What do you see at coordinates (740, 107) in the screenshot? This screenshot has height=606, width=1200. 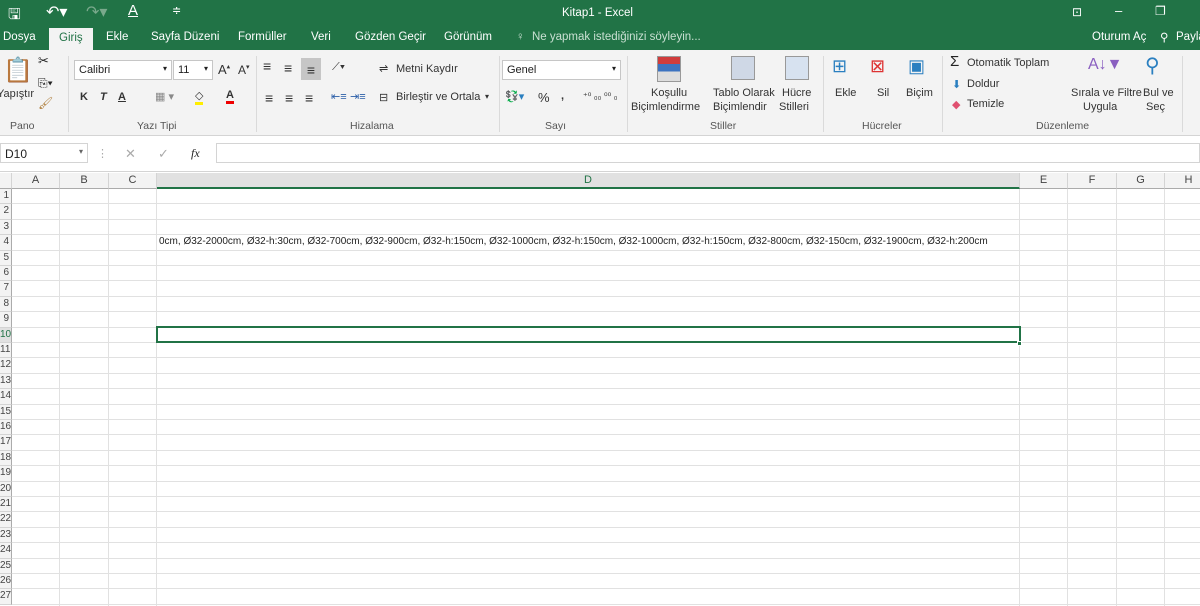 I see `format-as-table-label2: Biçimlendir` at bounding box center [740, 107].